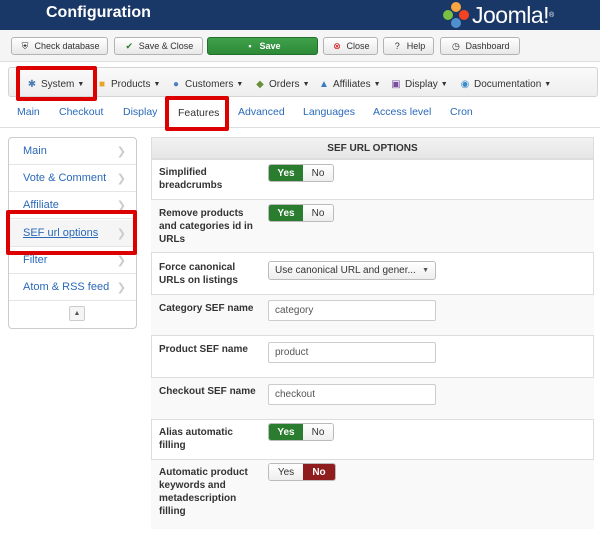 This screenshot has width=600, height=534. I want to click on collapse-sidebar-button: ▲, so click(77, 313).